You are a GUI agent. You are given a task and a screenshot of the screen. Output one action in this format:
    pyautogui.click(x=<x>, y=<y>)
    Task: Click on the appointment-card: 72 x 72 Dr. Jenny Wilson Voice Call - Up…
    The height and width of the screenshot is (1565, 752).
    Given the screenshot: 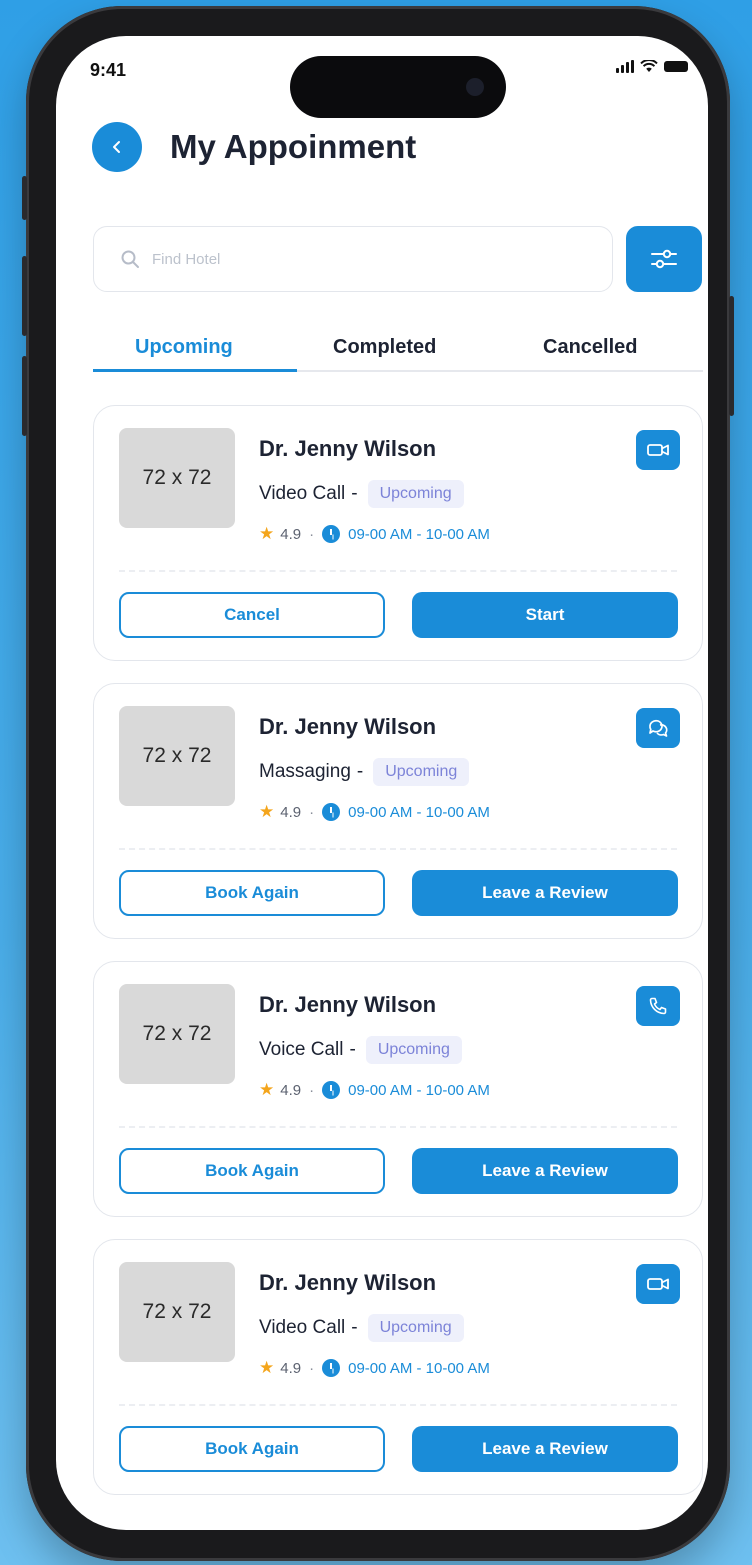 What is the action you would take?
    pyautogui.click(x=398, y=1089)
    